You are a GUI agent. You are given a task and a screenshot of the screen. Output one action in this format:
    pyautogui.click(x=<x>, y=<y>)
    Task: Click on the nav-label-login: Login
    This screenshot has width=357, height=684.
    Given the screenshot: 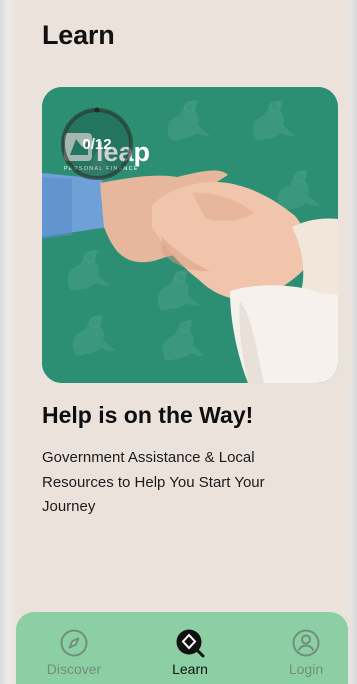 What is the action you would take?
    pyautogui.click(x=306, y=669)
    